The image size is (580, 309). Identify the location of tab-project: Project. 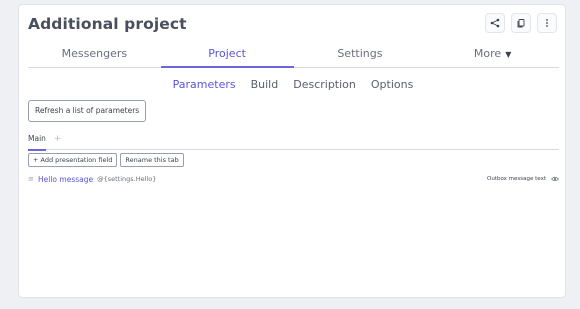
(227, 55).